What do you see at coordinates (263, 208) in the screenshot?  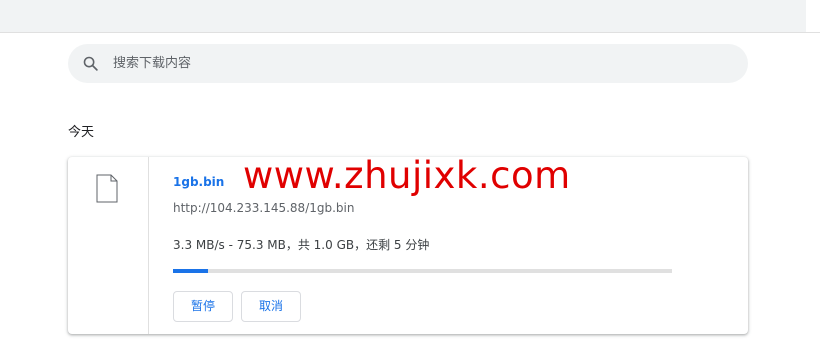 I see `file-source-url: http://104.233.145.88/1gb.bin` at bounding box center [263, 208].